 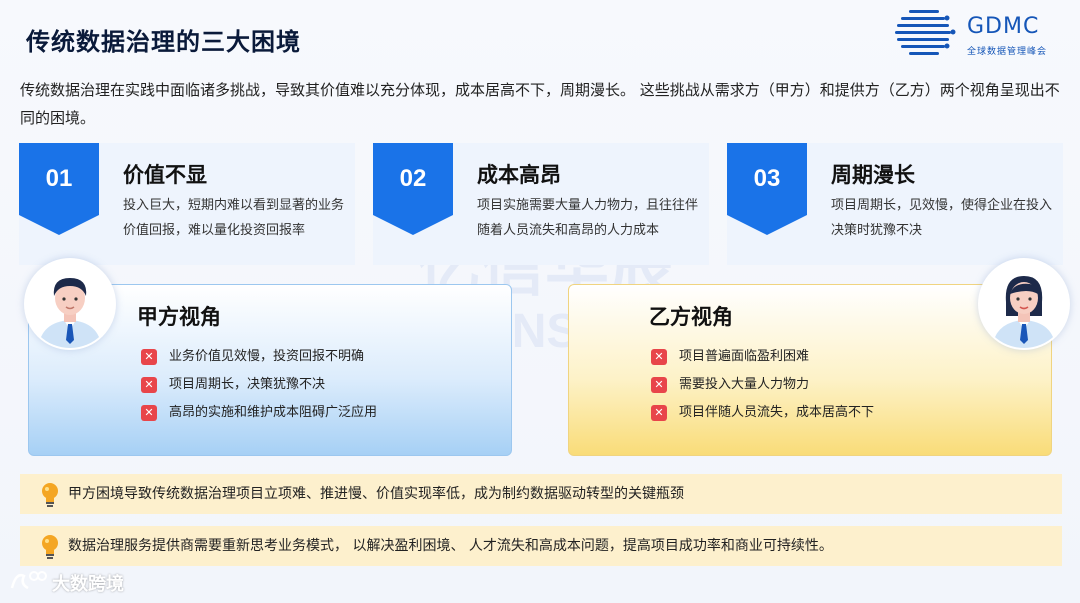 I want to click on gdmc-logo: GDMC 全球数据管理峰会, so click(x=985, y=36).